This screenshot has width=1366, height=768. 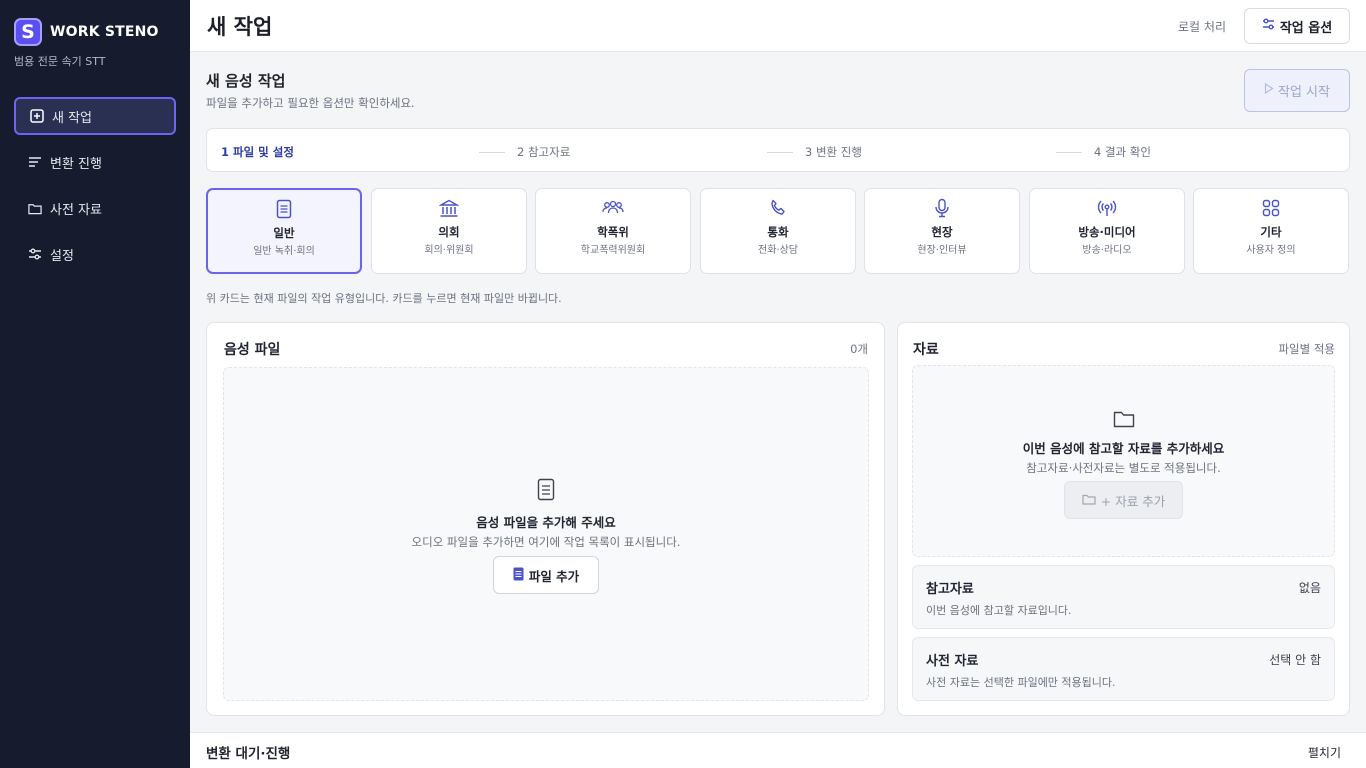 What do you see at coordinates (942, 250) in the screenshot?
I see `card-subtitle: 현장·인터뷰` at bounding box center [942, 250].